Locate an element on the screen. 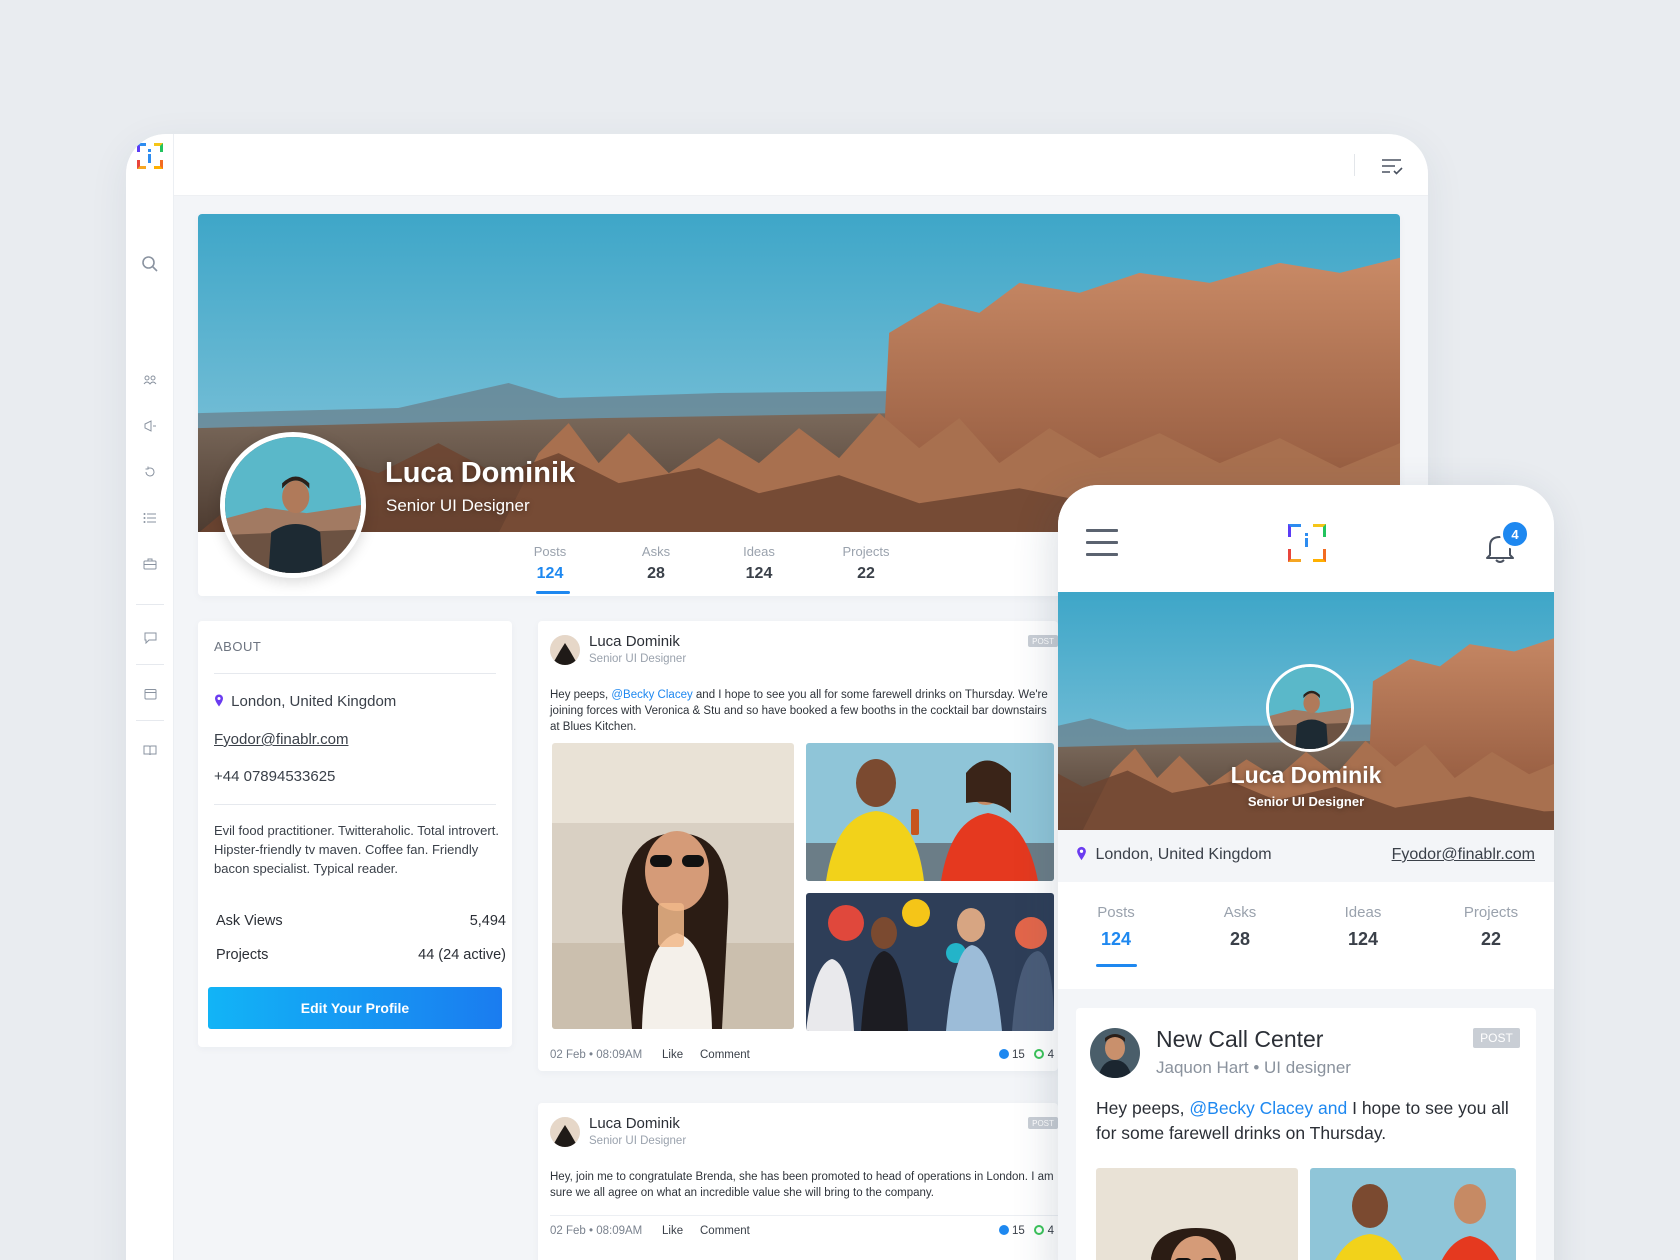 This screenshot has width=1680, height=1260. post-author-role: Senior UI Designer is located at coordinates (638, 1141).